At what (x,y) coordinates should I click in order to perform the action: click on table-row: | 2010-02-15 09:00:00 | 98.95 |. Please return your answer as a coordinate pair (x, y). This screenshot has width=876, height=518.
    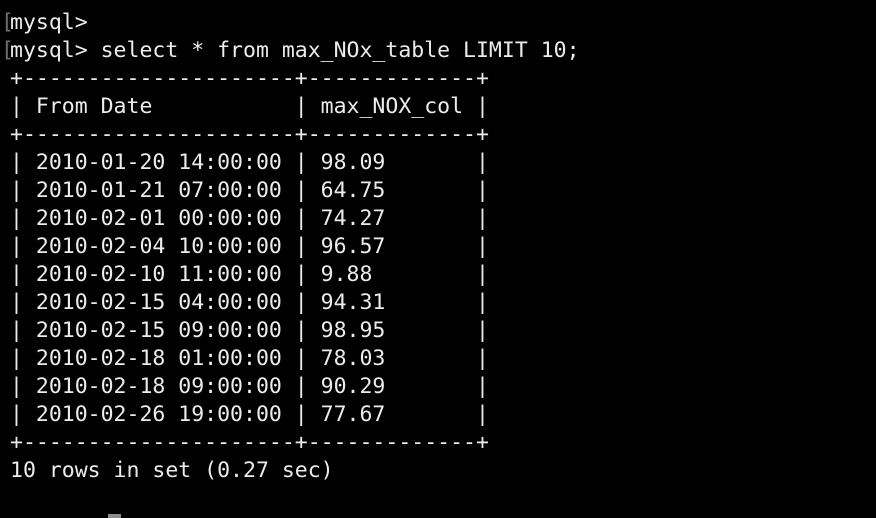
    Looking at the image, I should click on (249, 330).